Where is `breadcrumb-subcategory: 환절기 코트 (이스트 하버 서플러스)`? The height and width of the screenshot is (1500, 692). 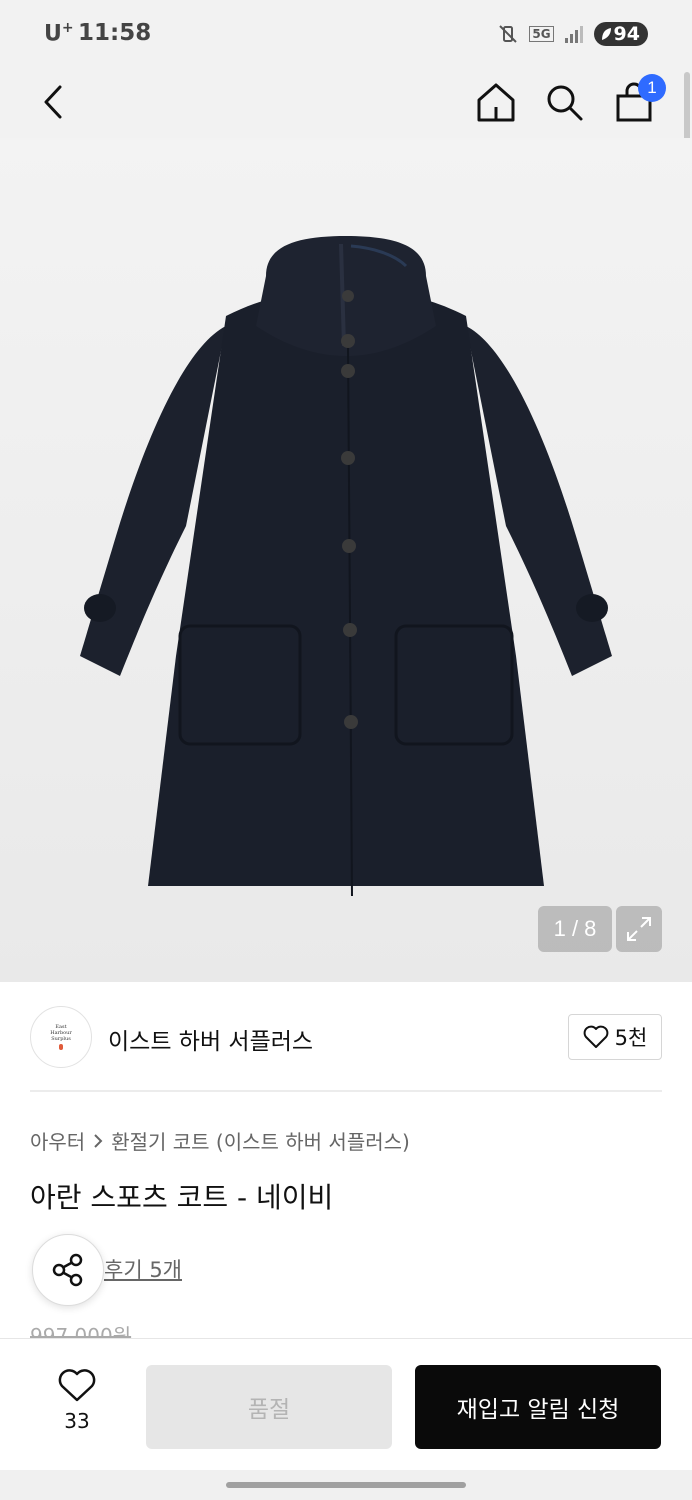
breadcrumb-subcategory: 환절기 코트 (이스트 하버 서플러스) is located at coordinates (260, 1140).